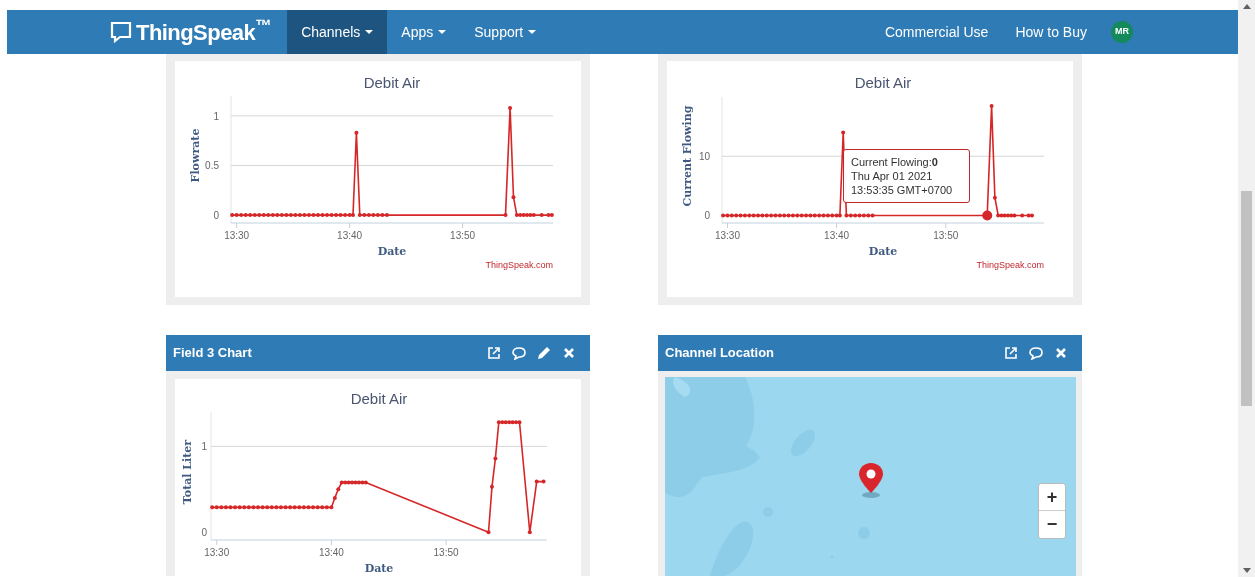 The width and height of the screenshot is (1255, 577). Describe the element at coordinates (1052, 524) in the screenshot. I see `zoom-out-button: −` at that location.